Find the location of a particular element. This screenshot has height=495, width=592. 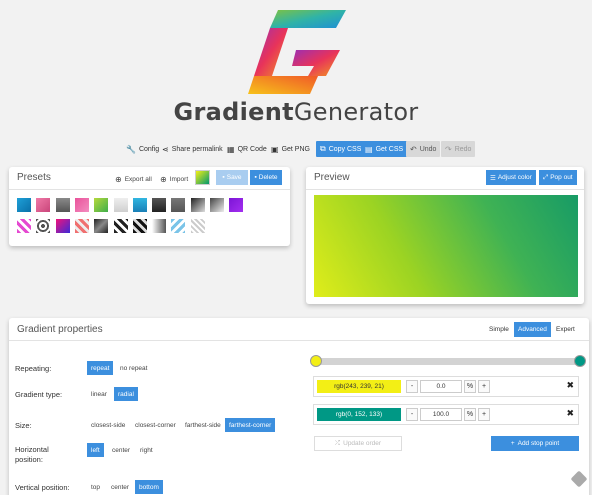

mode-advanced-button: Advanced is located at coordinates (532, 329).